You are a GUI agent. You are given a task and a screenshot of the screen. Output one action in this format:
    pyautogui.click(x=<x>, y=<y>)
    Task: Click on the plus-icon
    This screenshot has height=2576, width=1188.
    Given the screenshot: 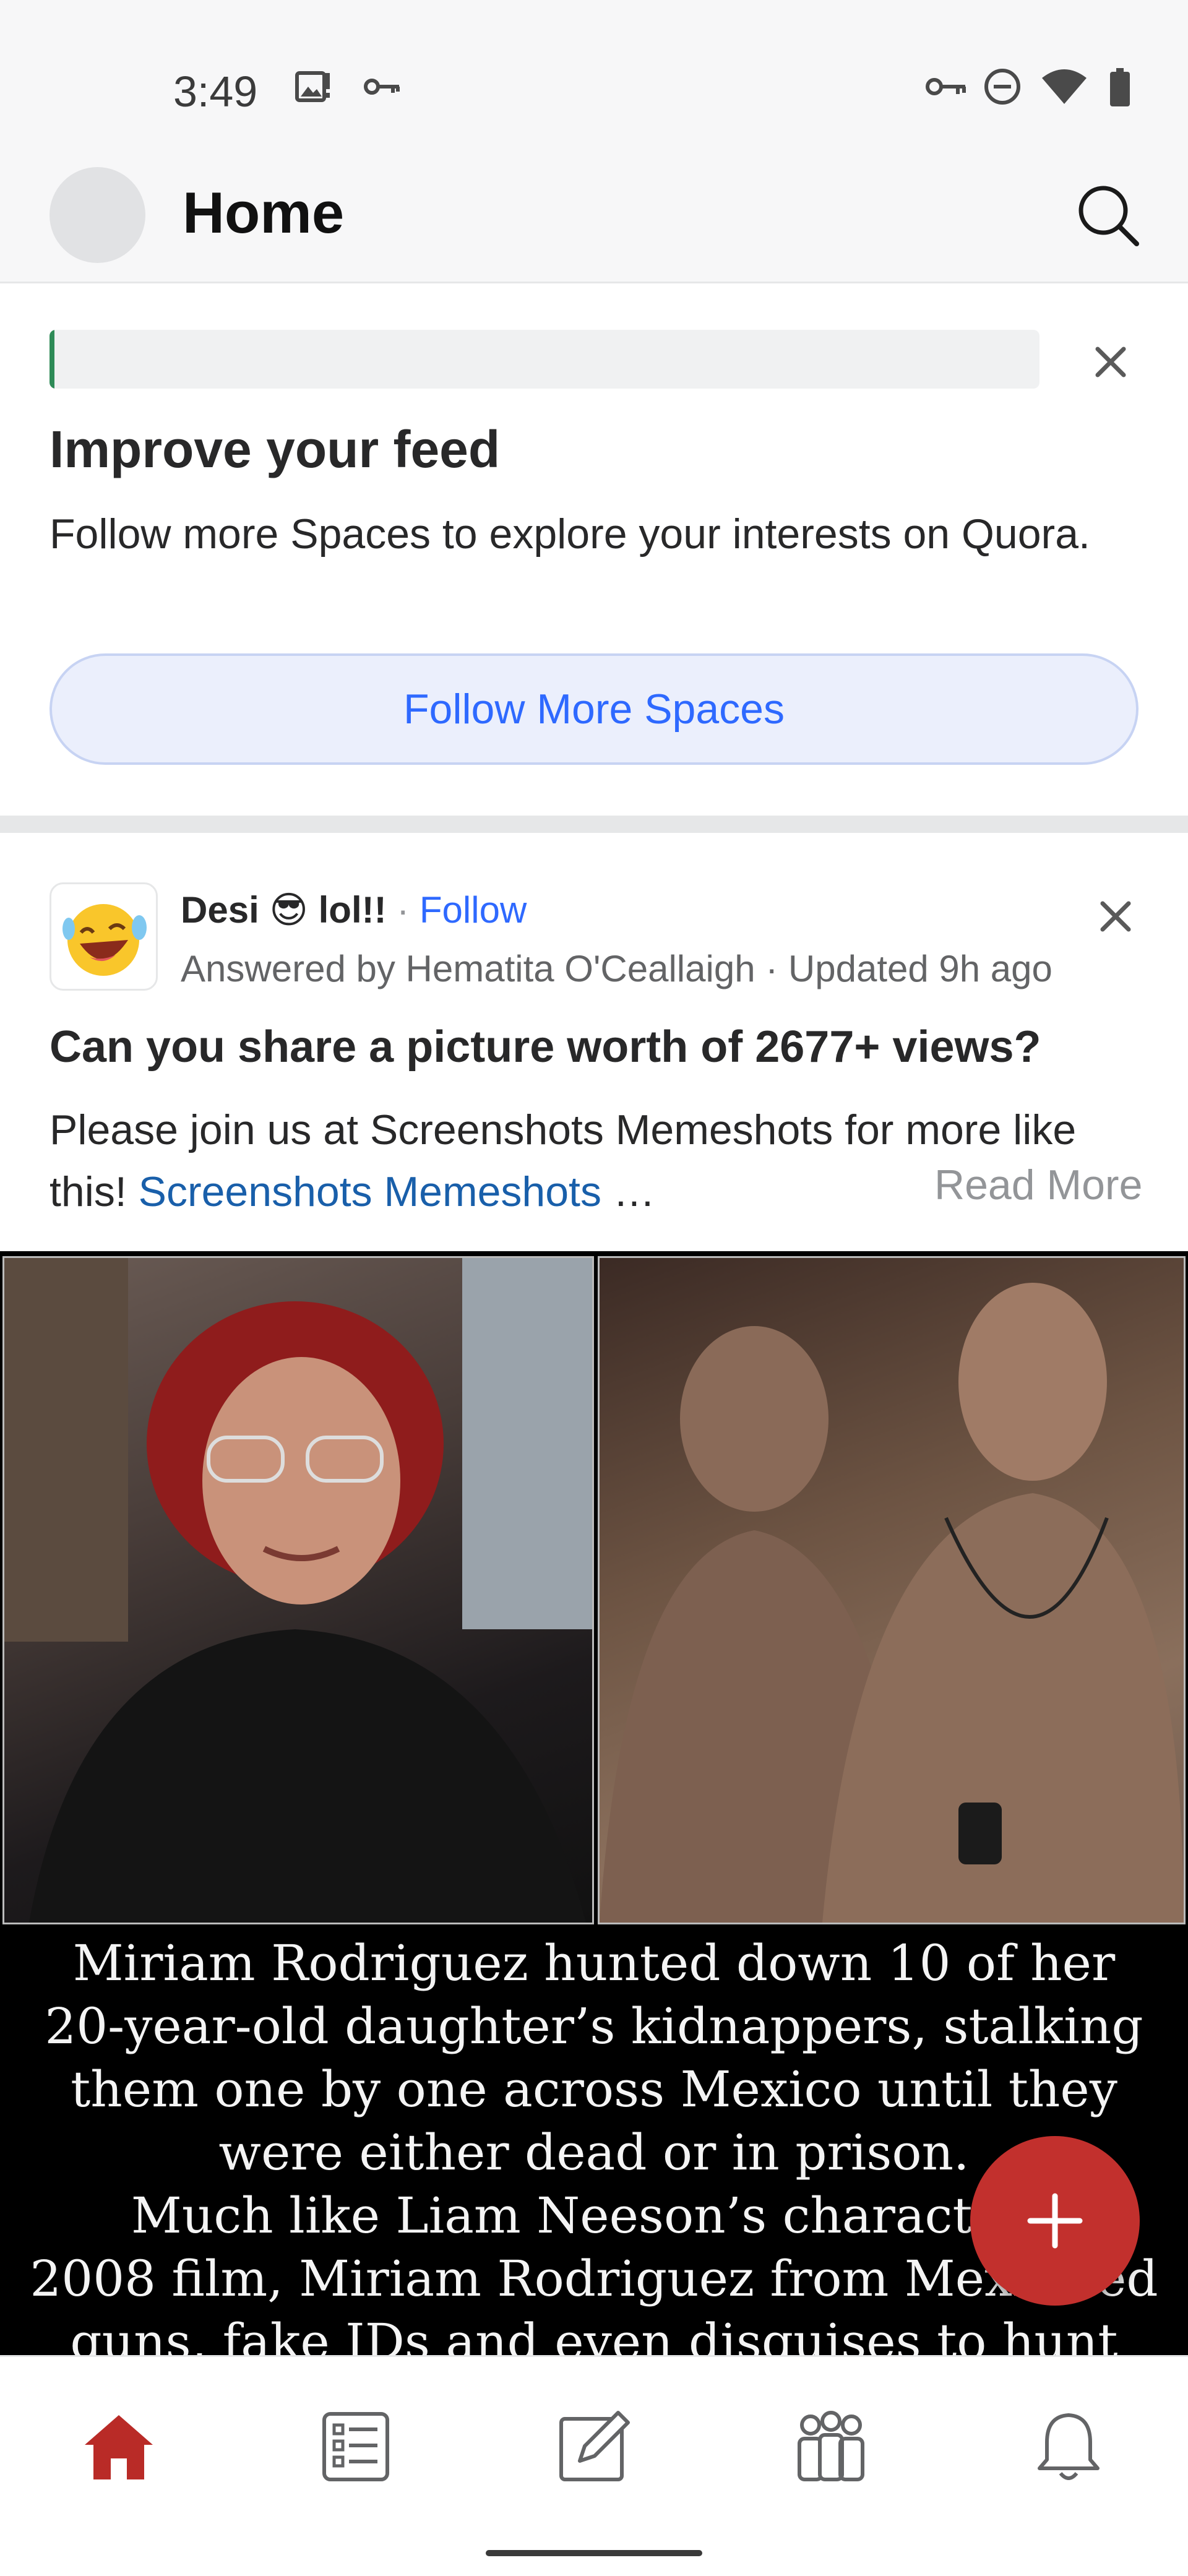 What is the action you would take?
    pyautogui.click(x=1055, y=2221)
    